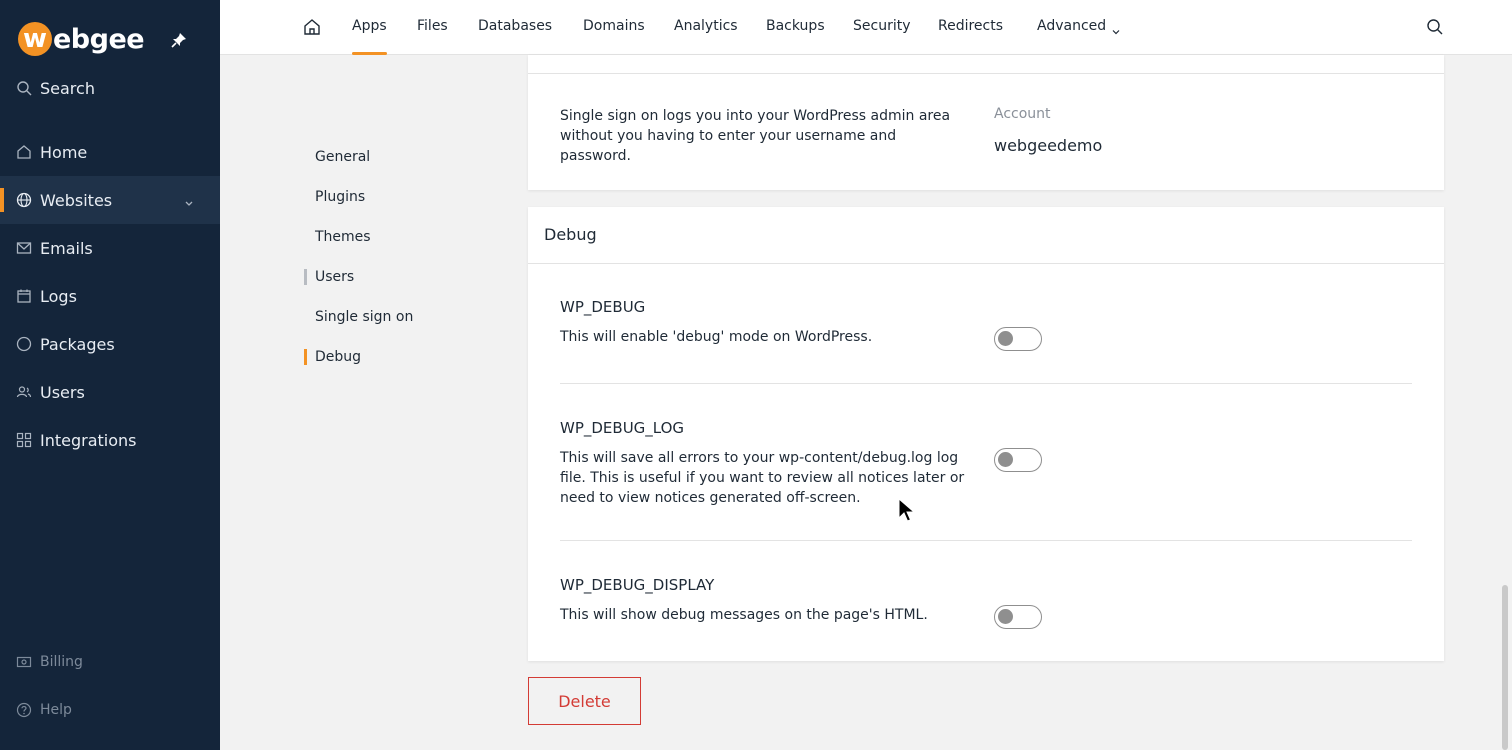 The image size is (1512, 750). I want to click on tab-domains: Domains, so click(614, 36).